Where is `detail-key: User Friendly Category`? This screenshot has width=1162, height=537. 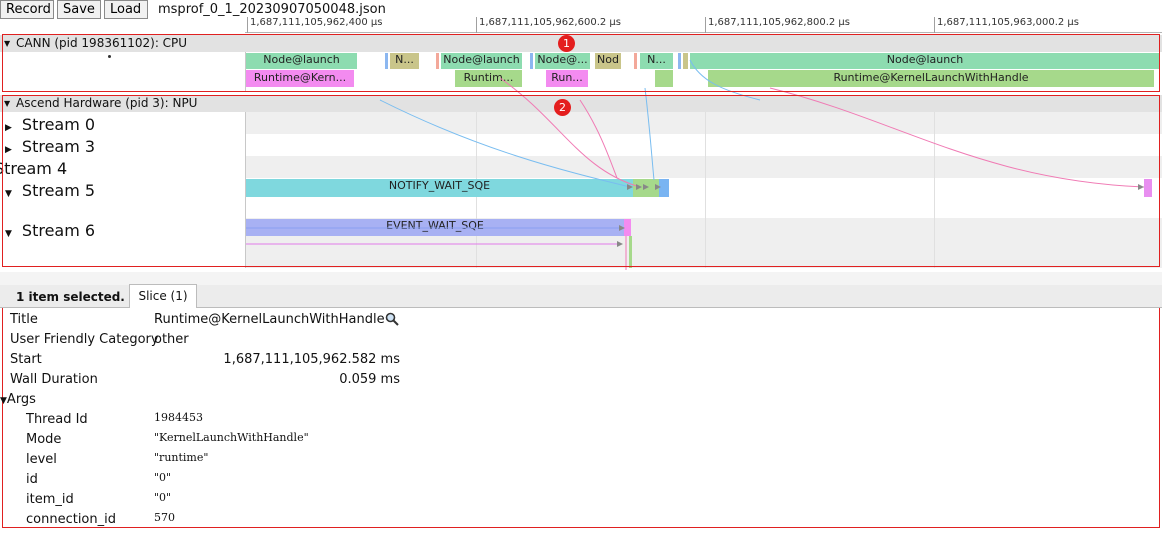
detail-key: User Friendly Category is located at coordinates (84, 339).